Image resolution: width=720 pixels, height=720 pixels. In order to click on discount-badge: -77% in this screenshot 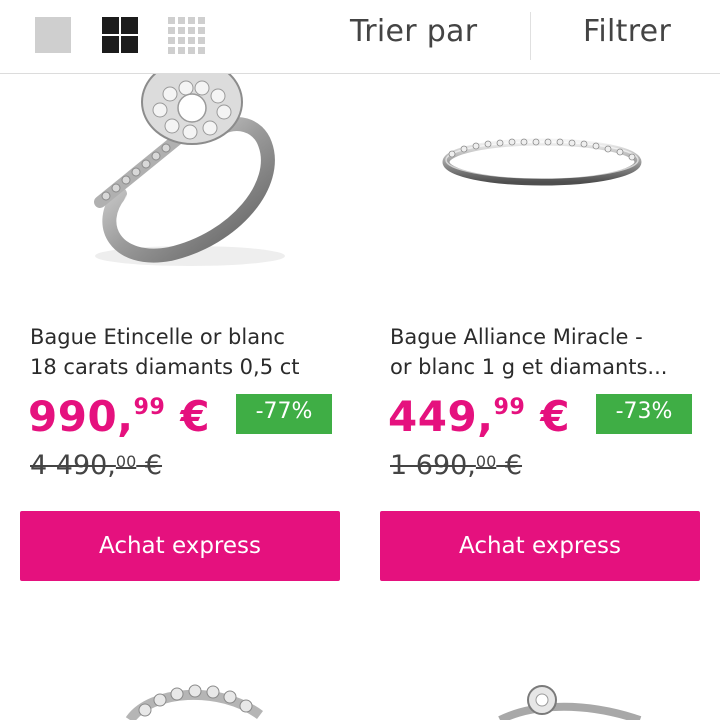, I will do `click(284, 414)`.